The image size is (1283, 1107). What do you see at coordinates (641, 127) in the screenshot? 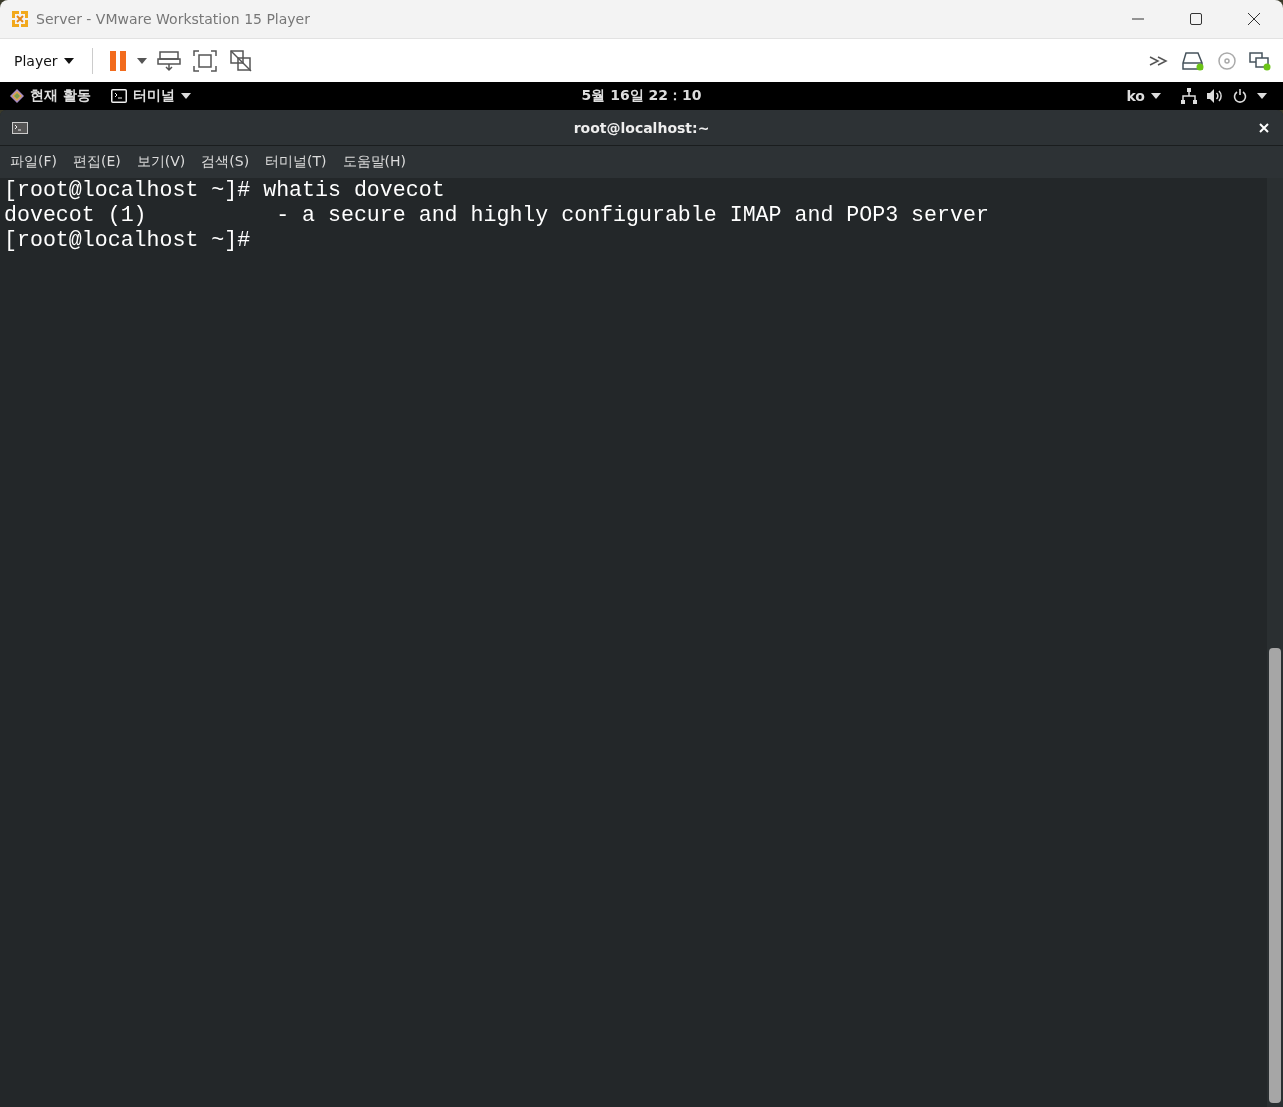
I see `terminal-title: root@localhost:~` at bounding box center [641, 127].